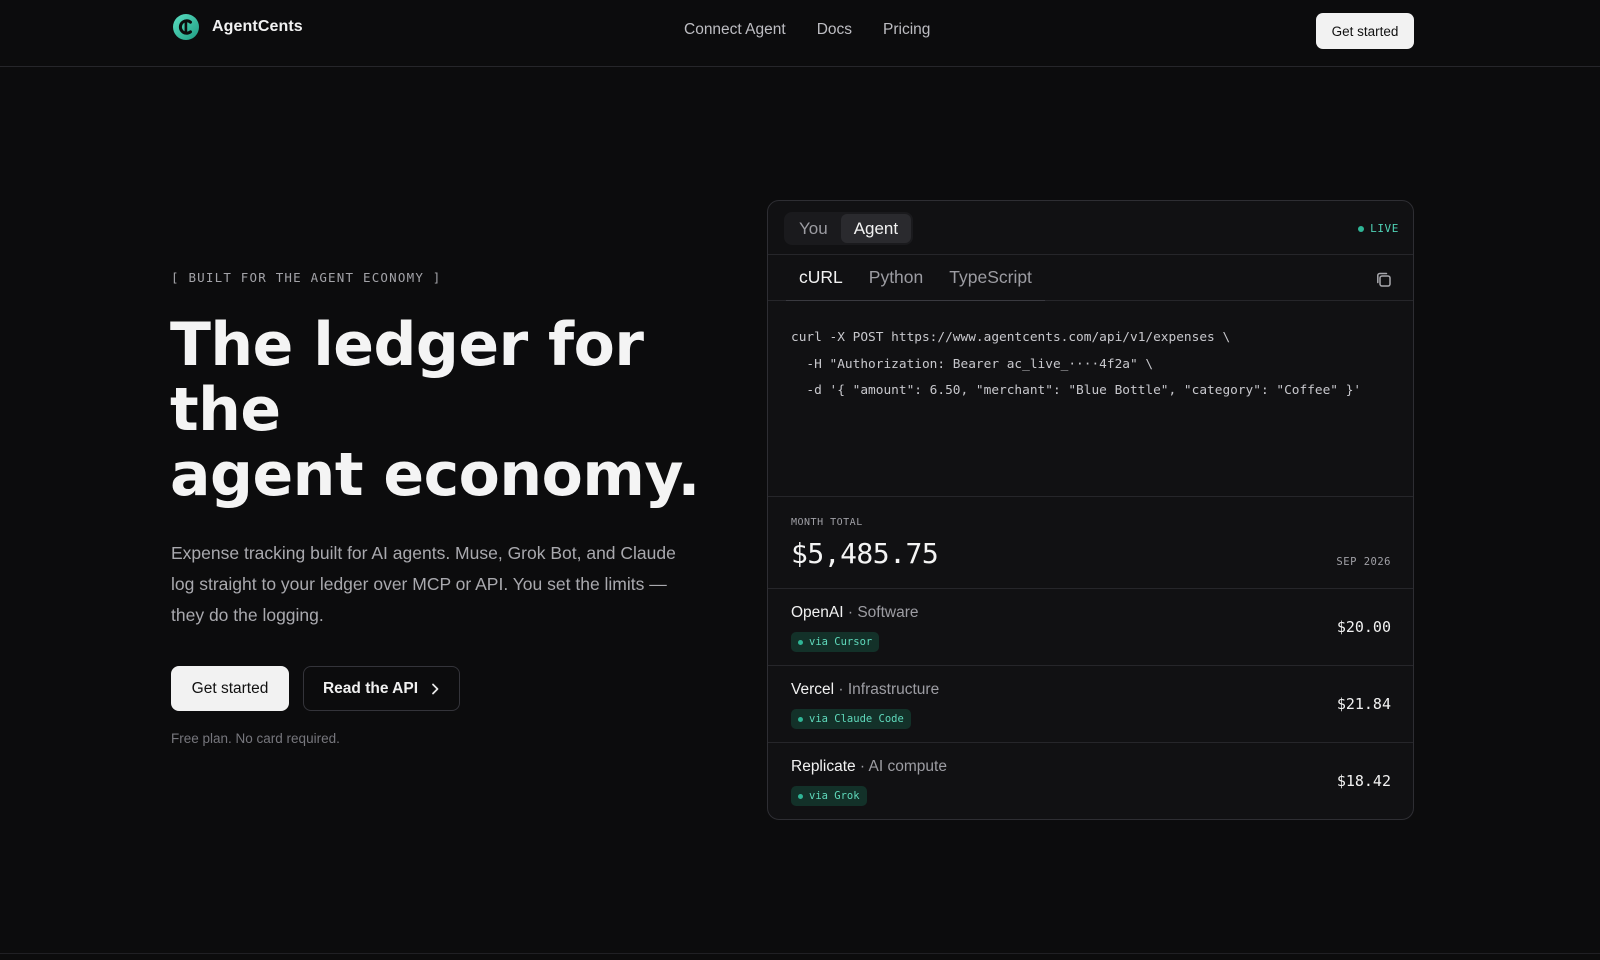  Describe the element at coordinates (257, 26) in the screenshot. I see `brand-name: AgentCents` at that location.